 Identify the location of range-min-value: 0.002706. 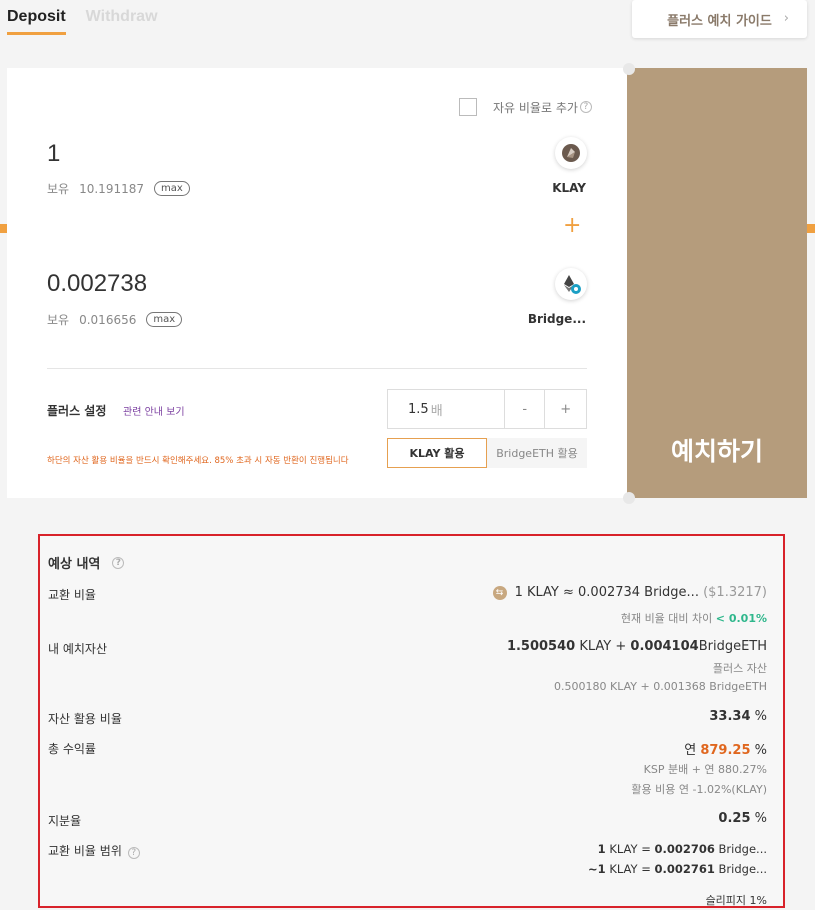
(684, 849).